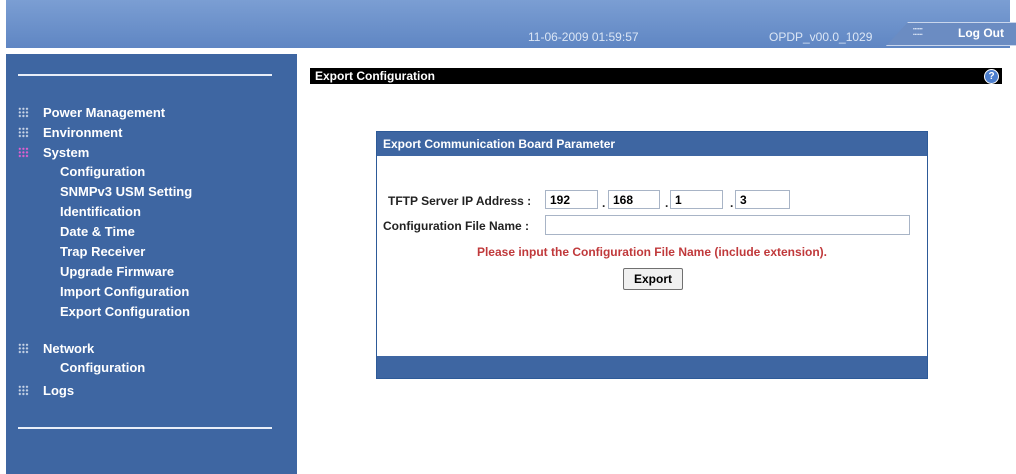  I want to click on menu-label: System, so click(66, 152).